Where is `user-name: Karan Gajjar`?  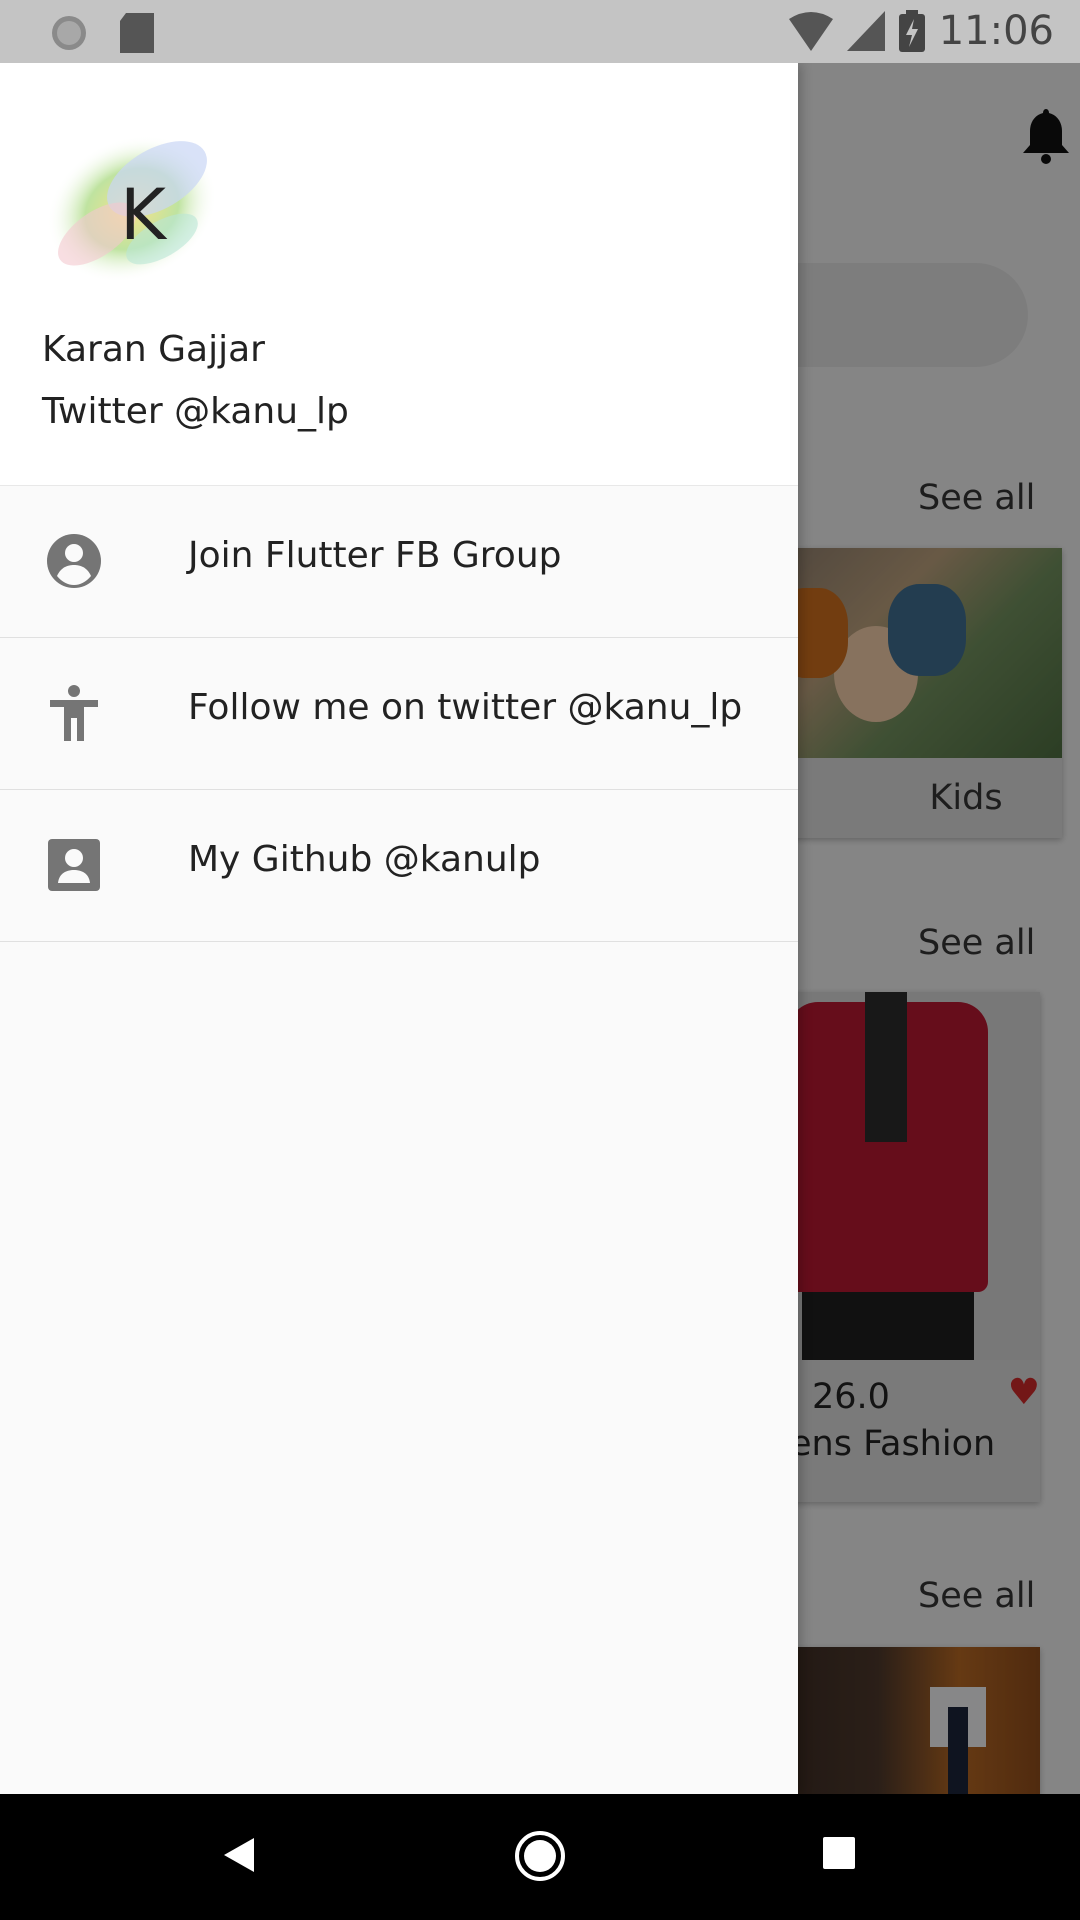 user-name: Karan Gajjar is located at coordinates (153, 349).